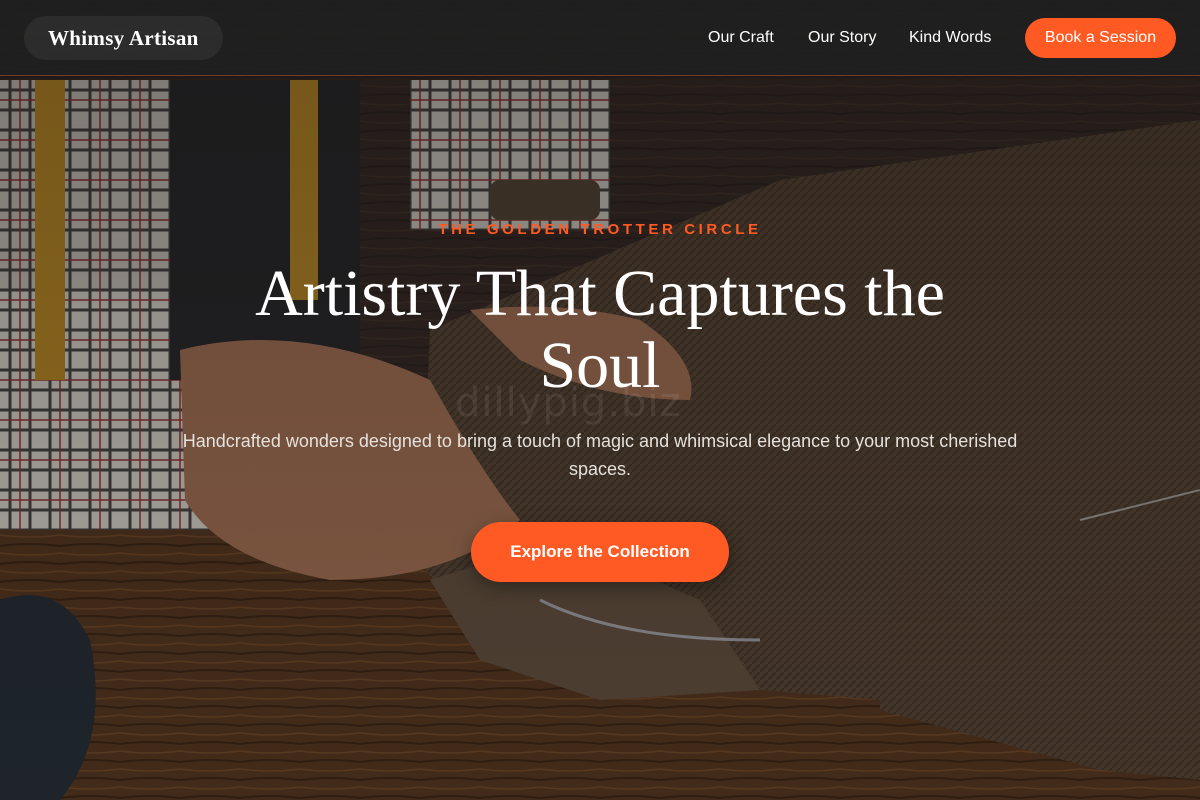 This screenshot has width=1200, height=800. Describe the element at coordinates (600, 229) in the screenshot. I see `hero-eyebrow: THE GOLDEN TROTTER CIRCLE` at that location.